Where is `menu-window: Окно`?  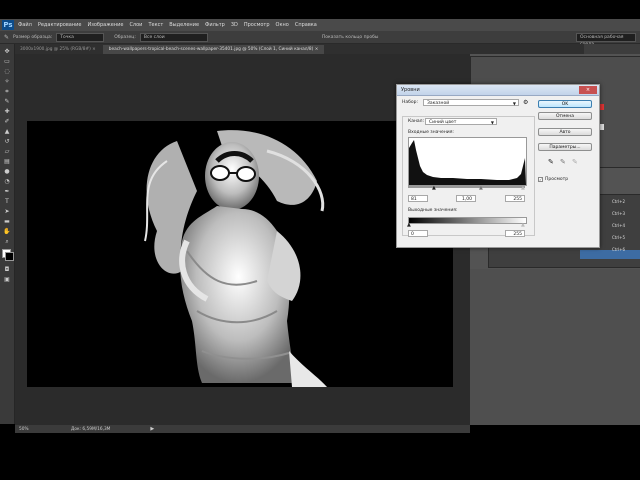
menu-window: Окно is located at coordinates (282, 25).